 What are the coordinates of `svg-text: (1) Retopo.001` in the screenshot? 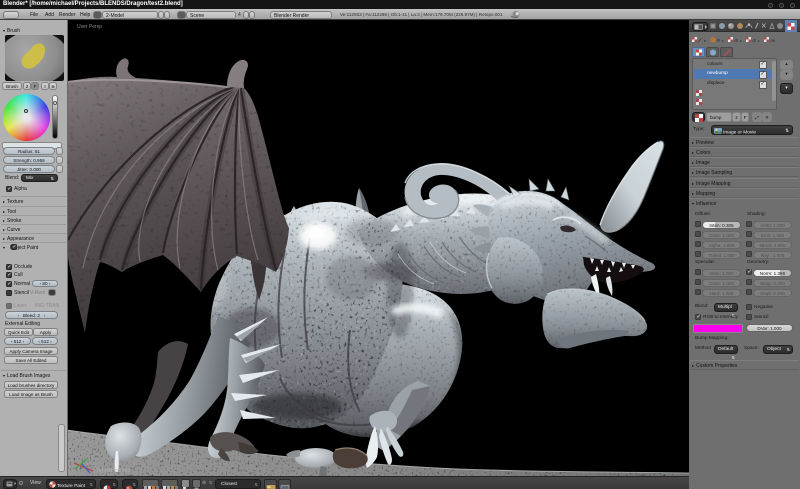 It's located at (114, 471).